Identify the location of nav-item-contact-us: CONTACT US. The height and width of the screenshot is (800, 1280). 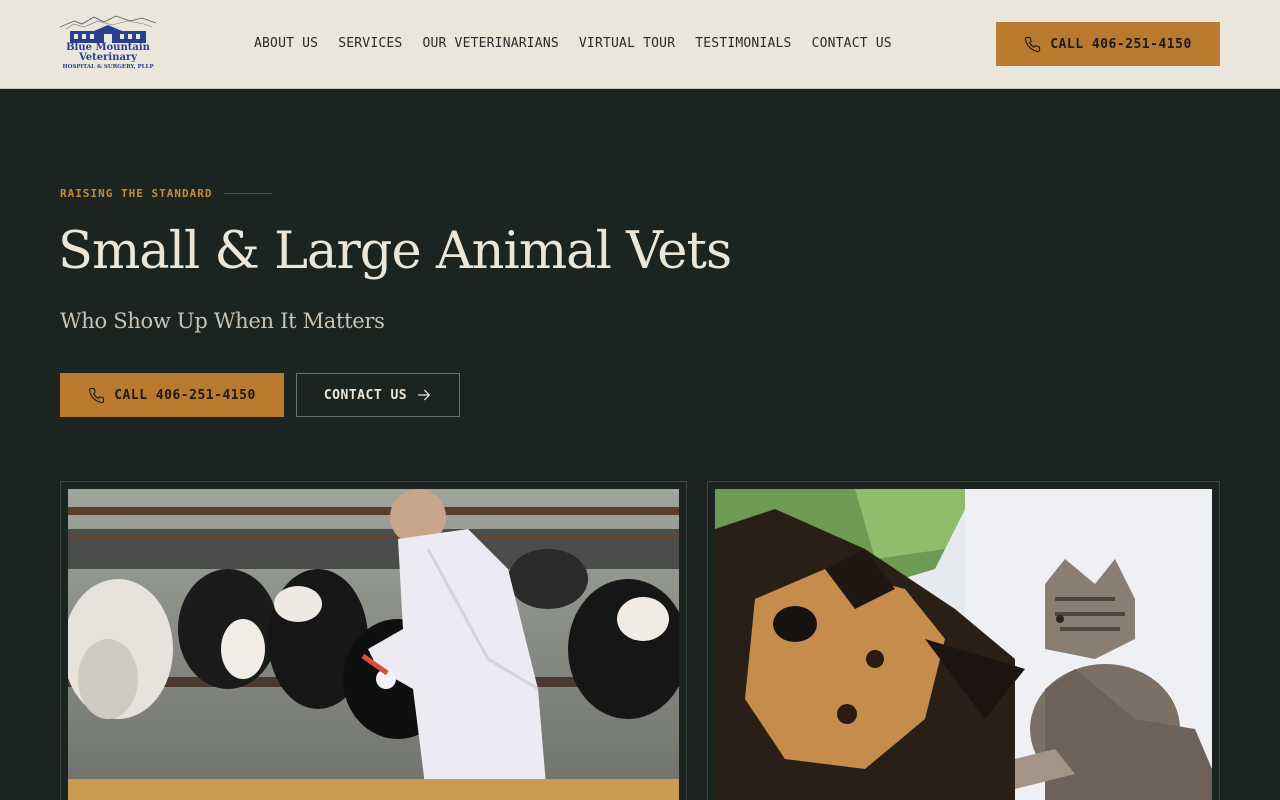
(852, 44).